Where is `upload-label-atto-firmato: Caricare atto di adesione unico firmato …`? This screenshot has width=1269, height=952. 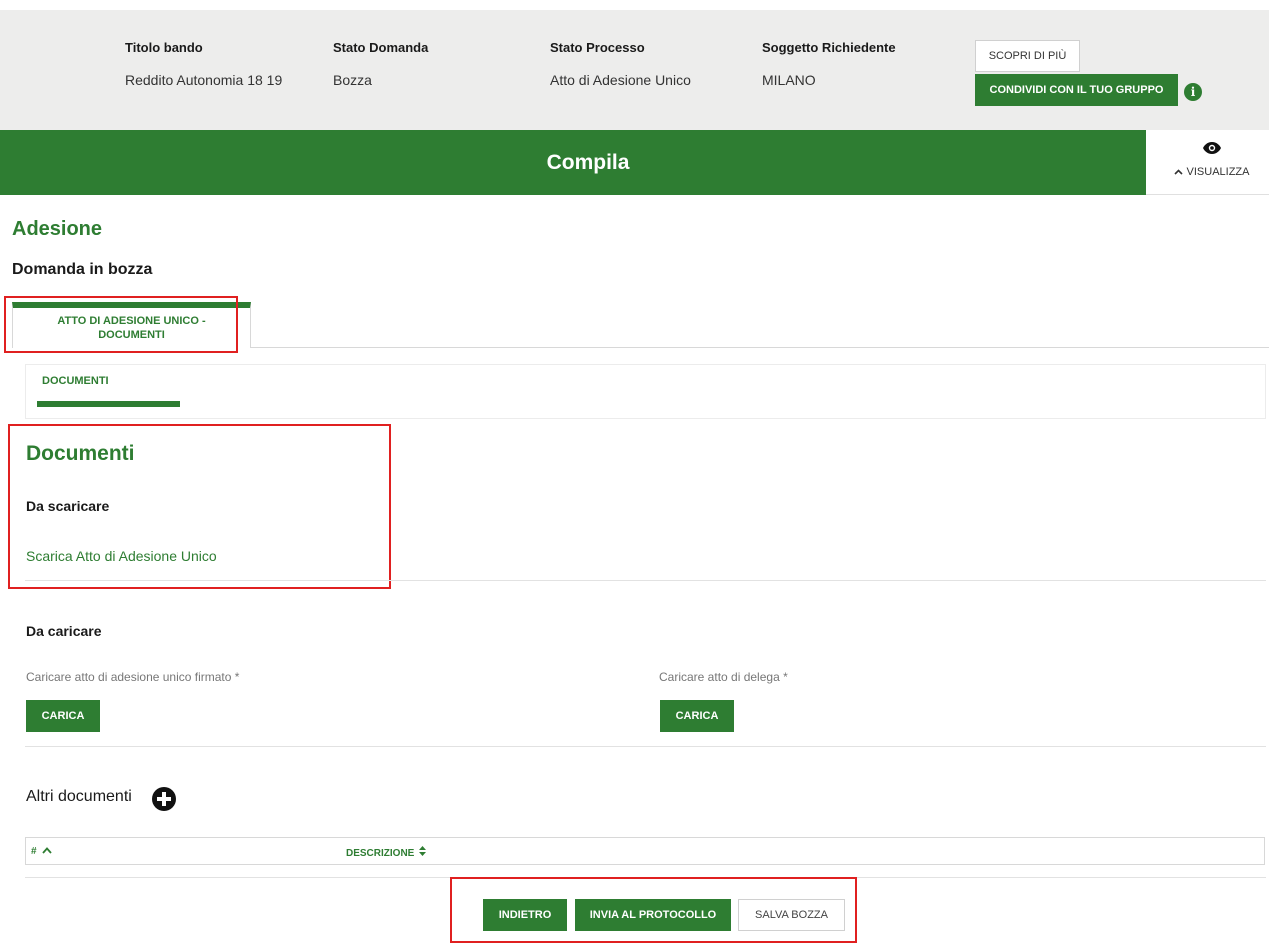 upload-label-atto-firmato: Caricare atto di adesione unico firmato … is located at coordinates (133, 677).